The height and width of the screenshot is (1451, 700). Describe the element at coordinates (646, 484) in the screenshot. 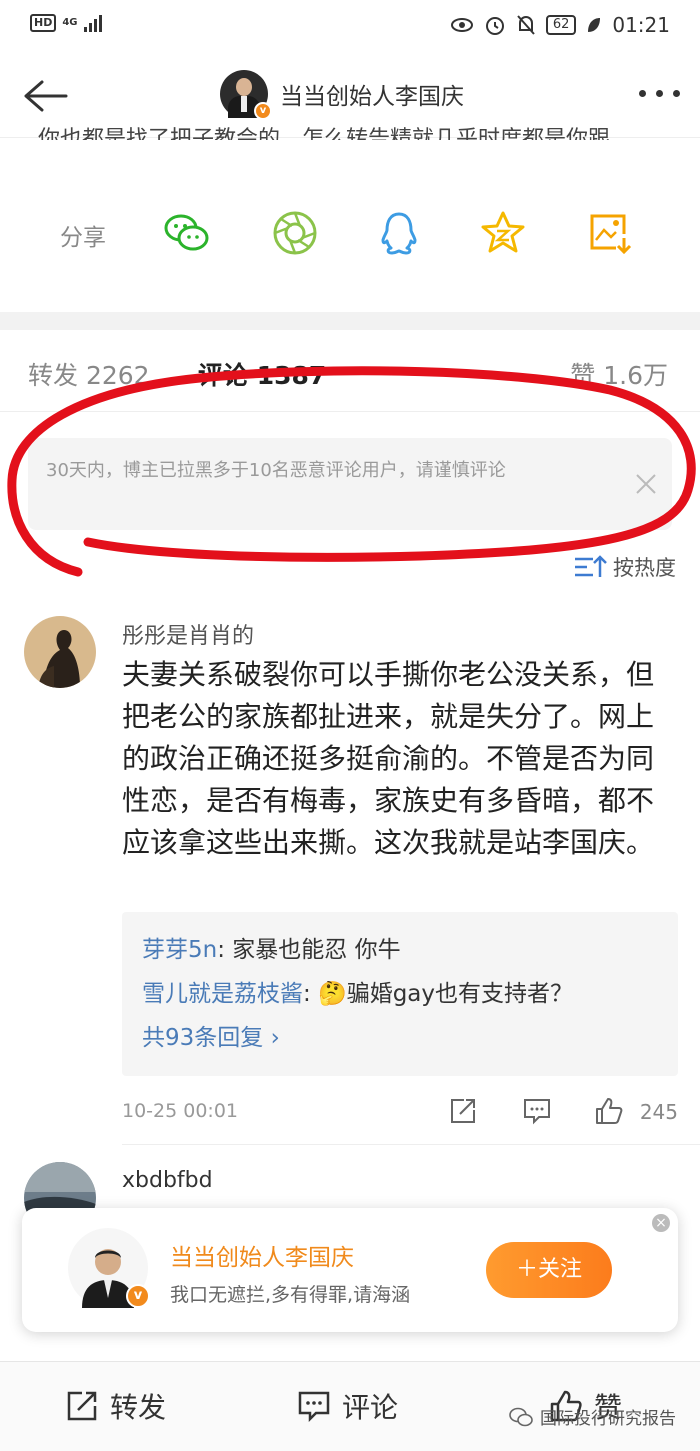

I see `close-icon` at that location.